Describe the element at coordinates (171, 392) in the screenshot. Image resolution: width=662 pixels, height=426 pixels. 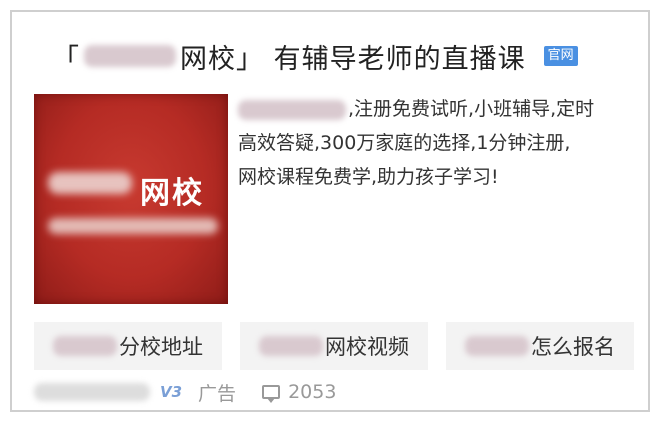
I see `v3-badge-icon: V3` at that location.